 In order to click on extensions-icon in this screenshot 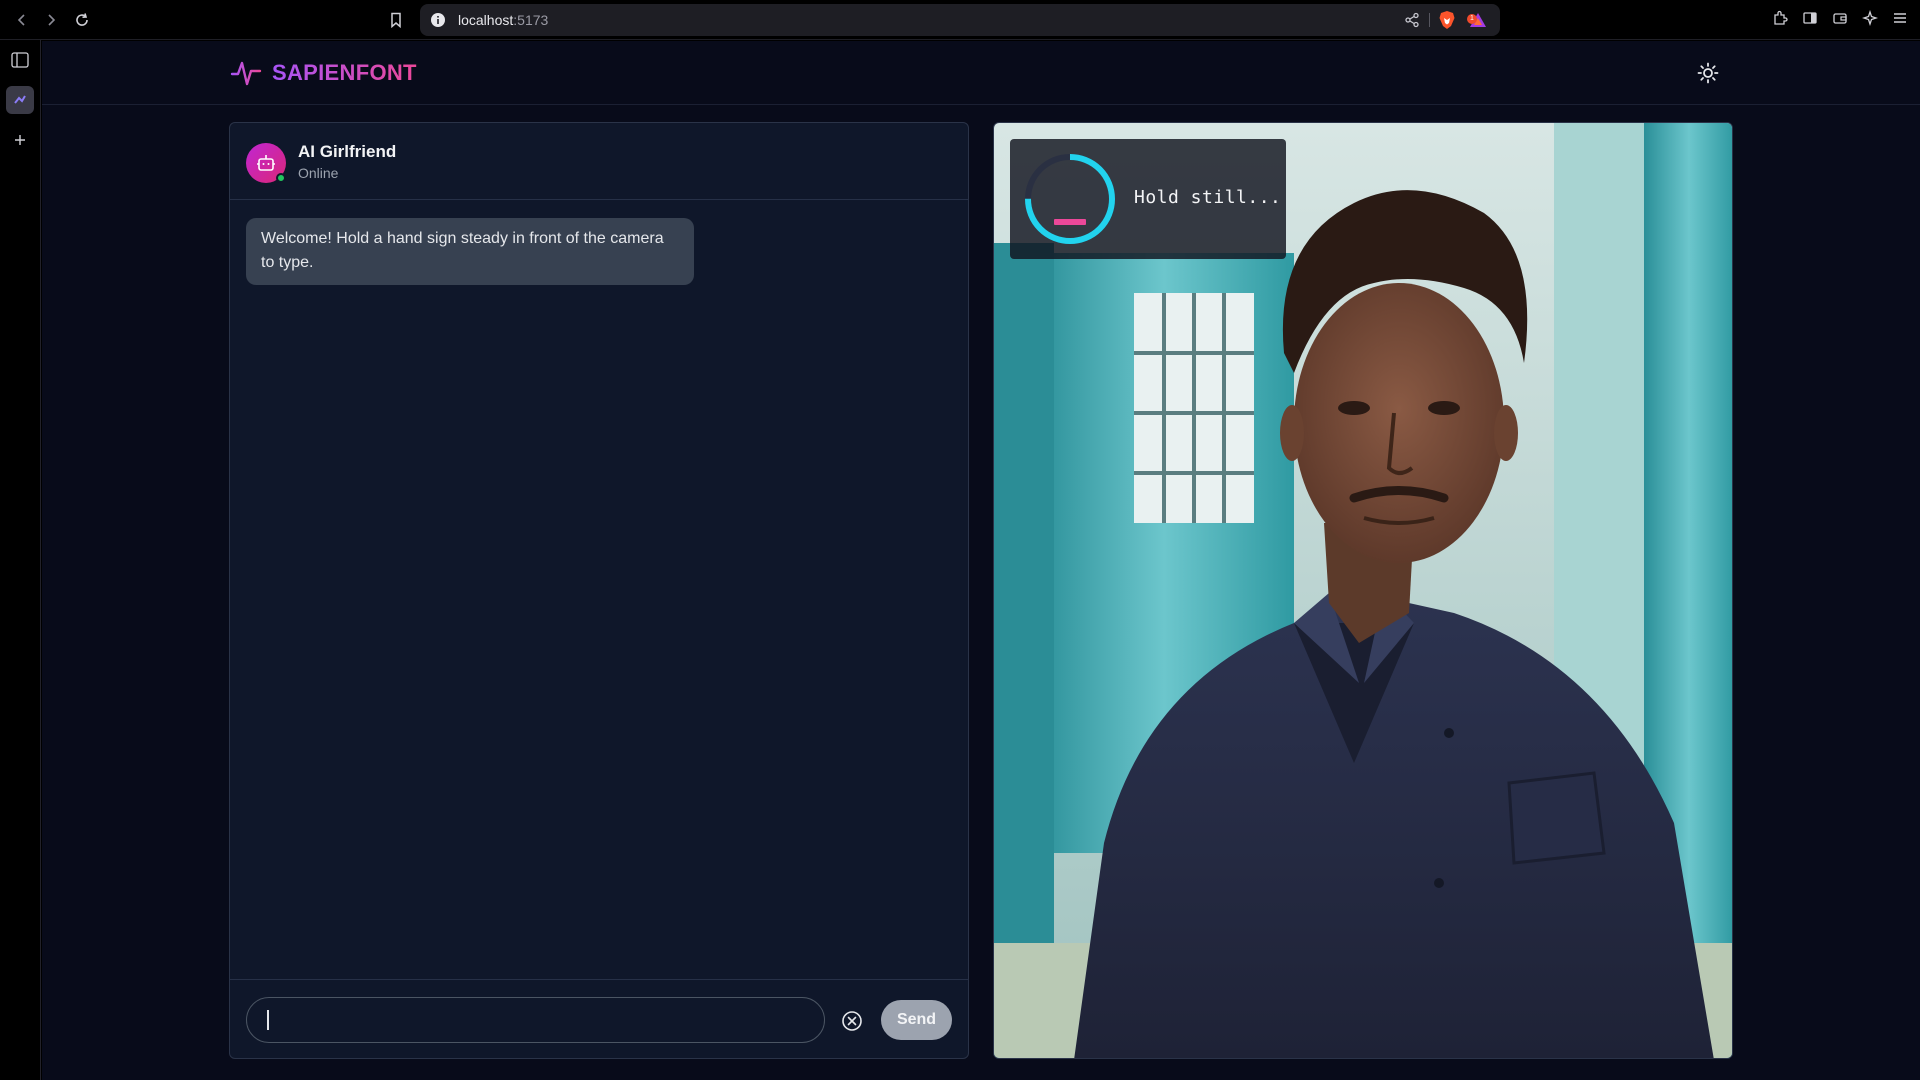, I will do `click(1780, 18)`.